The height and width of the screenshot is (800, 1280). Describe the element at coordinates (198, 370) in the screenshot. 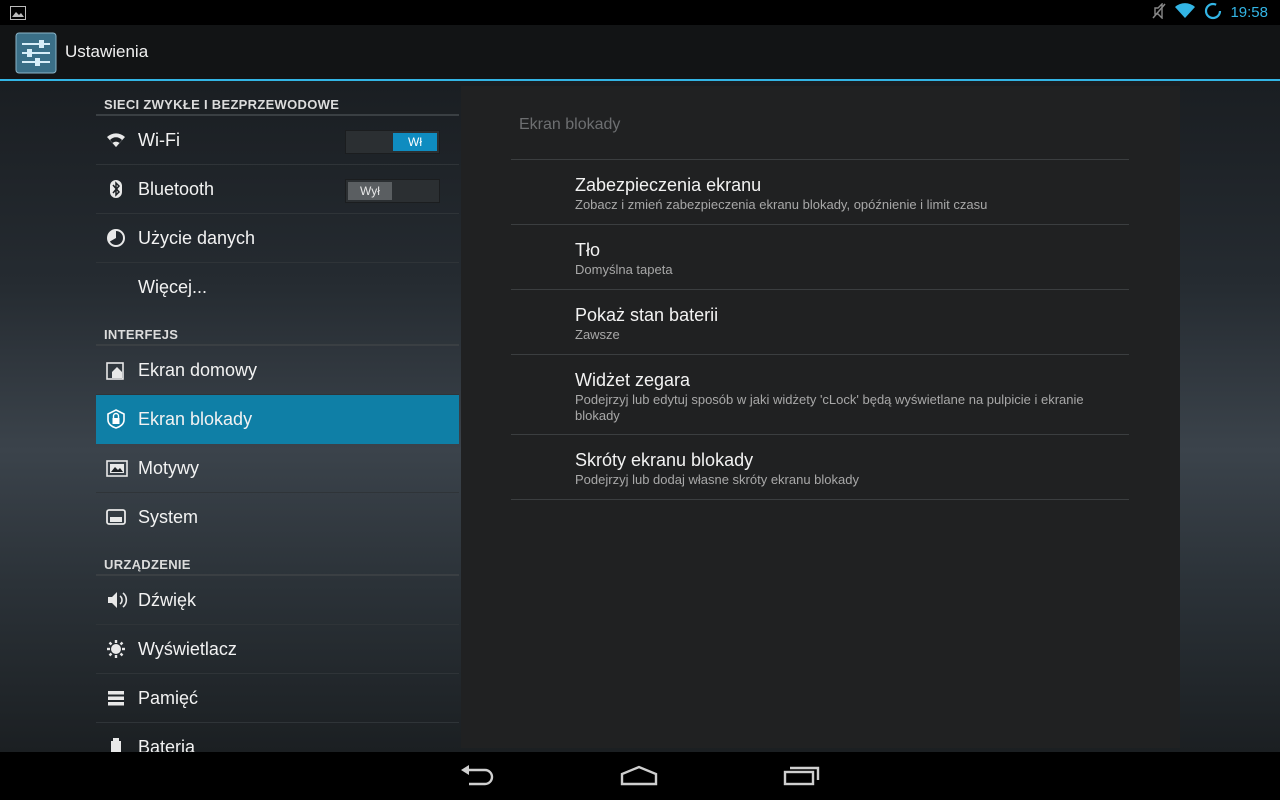

I see `sidebar-item-label: Ekran domowy` at that location.